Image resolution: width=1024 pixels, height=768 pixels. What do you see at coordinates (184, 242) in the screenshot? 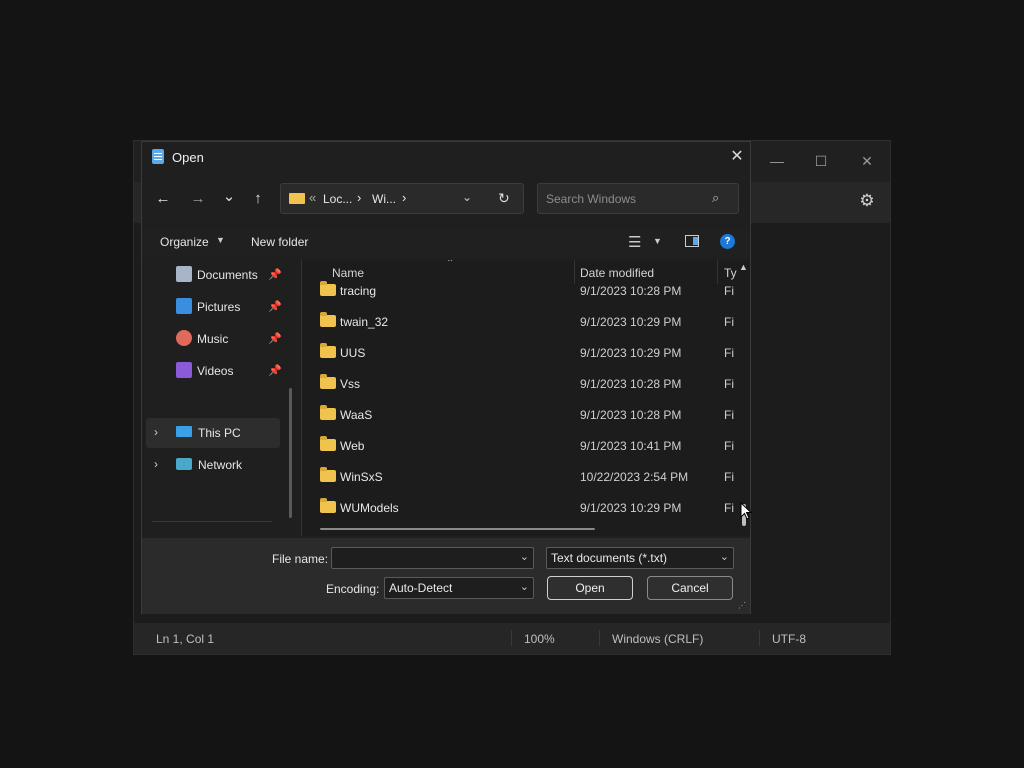
I see `organize-button: Organize` at bounding box center [184, 242].